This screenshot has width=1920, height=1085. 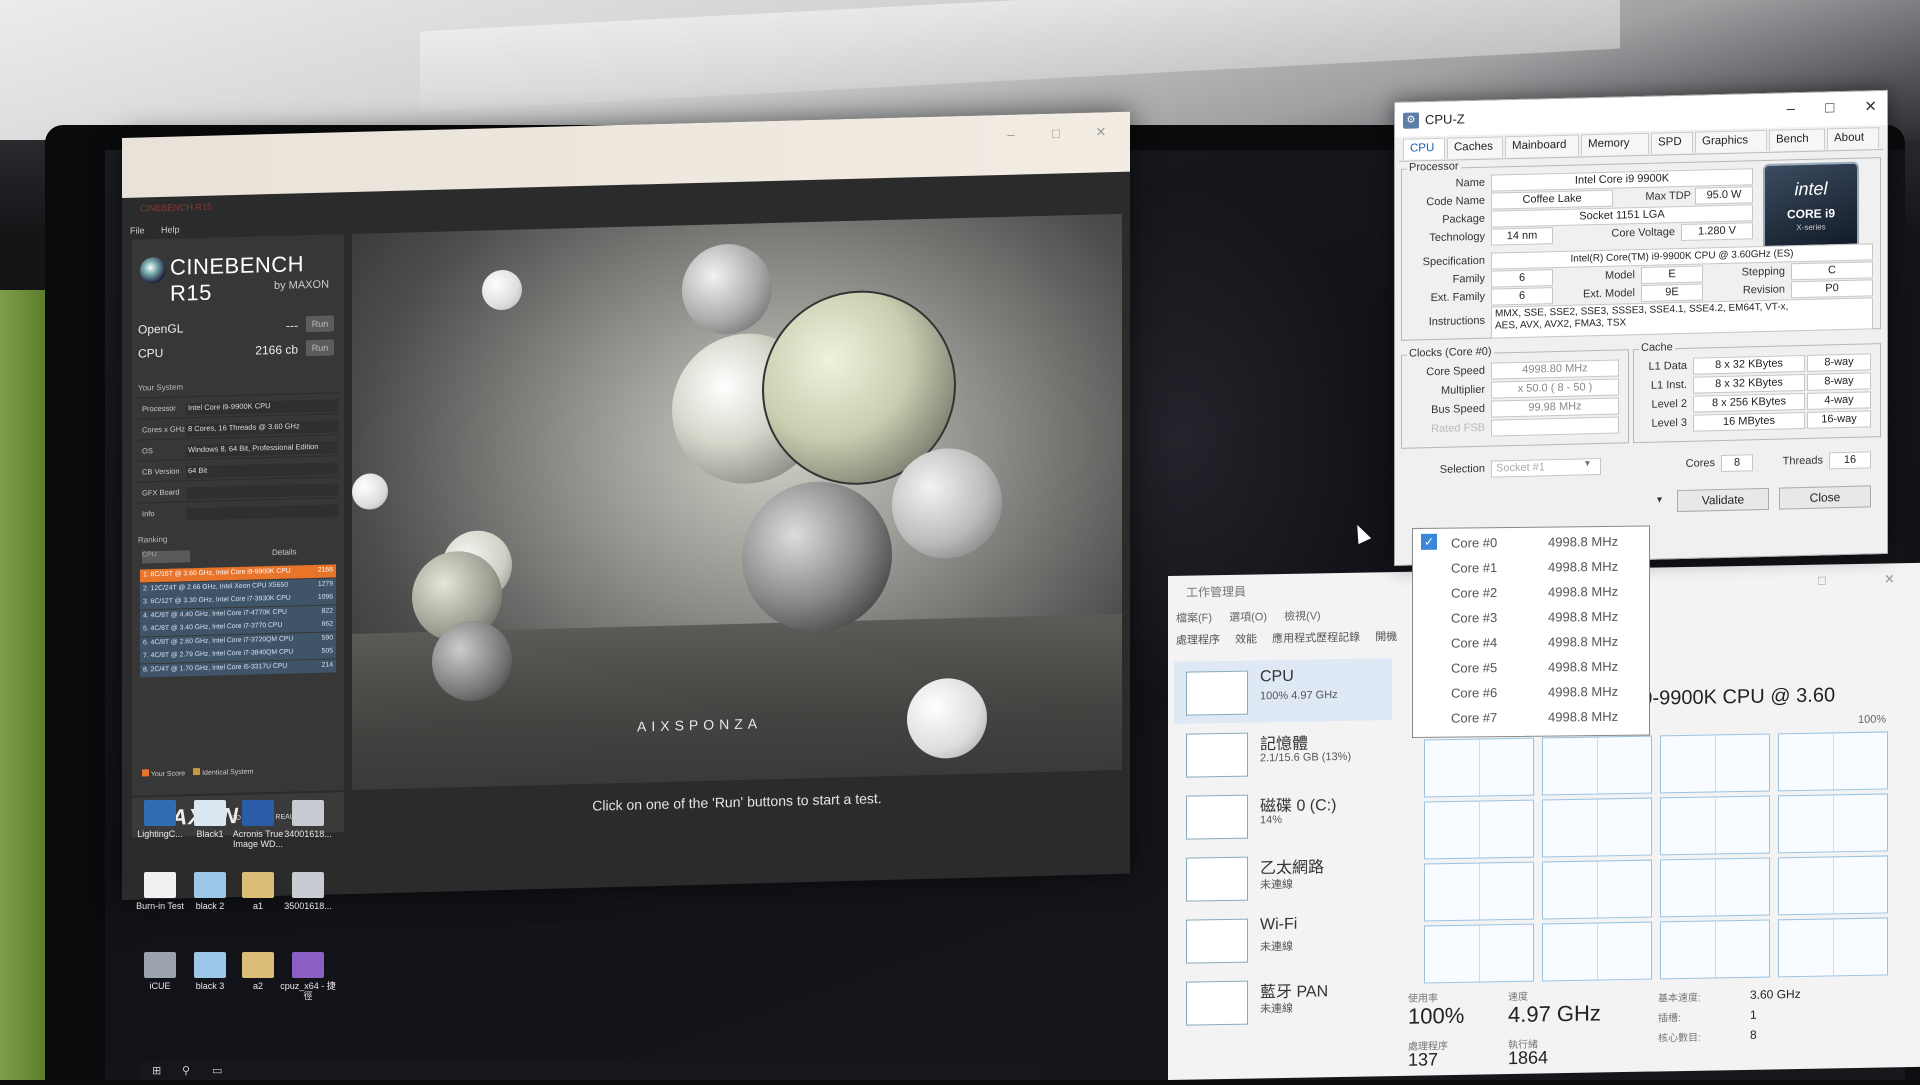 What do you see at coordinates (1587, 463) in the screenshot?
I see `chevron-down-icon: ▾` at bounding box center [1587, 463].